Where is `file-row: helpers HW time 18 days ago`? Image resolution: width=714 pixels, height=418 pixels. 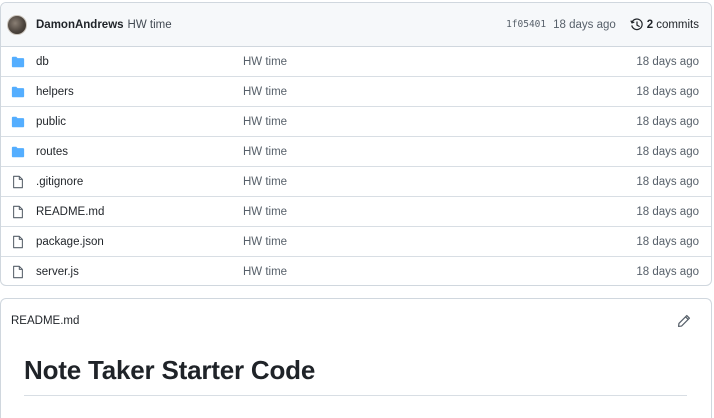
file-row: helpers HW time 18 days ago is located at coordinates (356, 92).